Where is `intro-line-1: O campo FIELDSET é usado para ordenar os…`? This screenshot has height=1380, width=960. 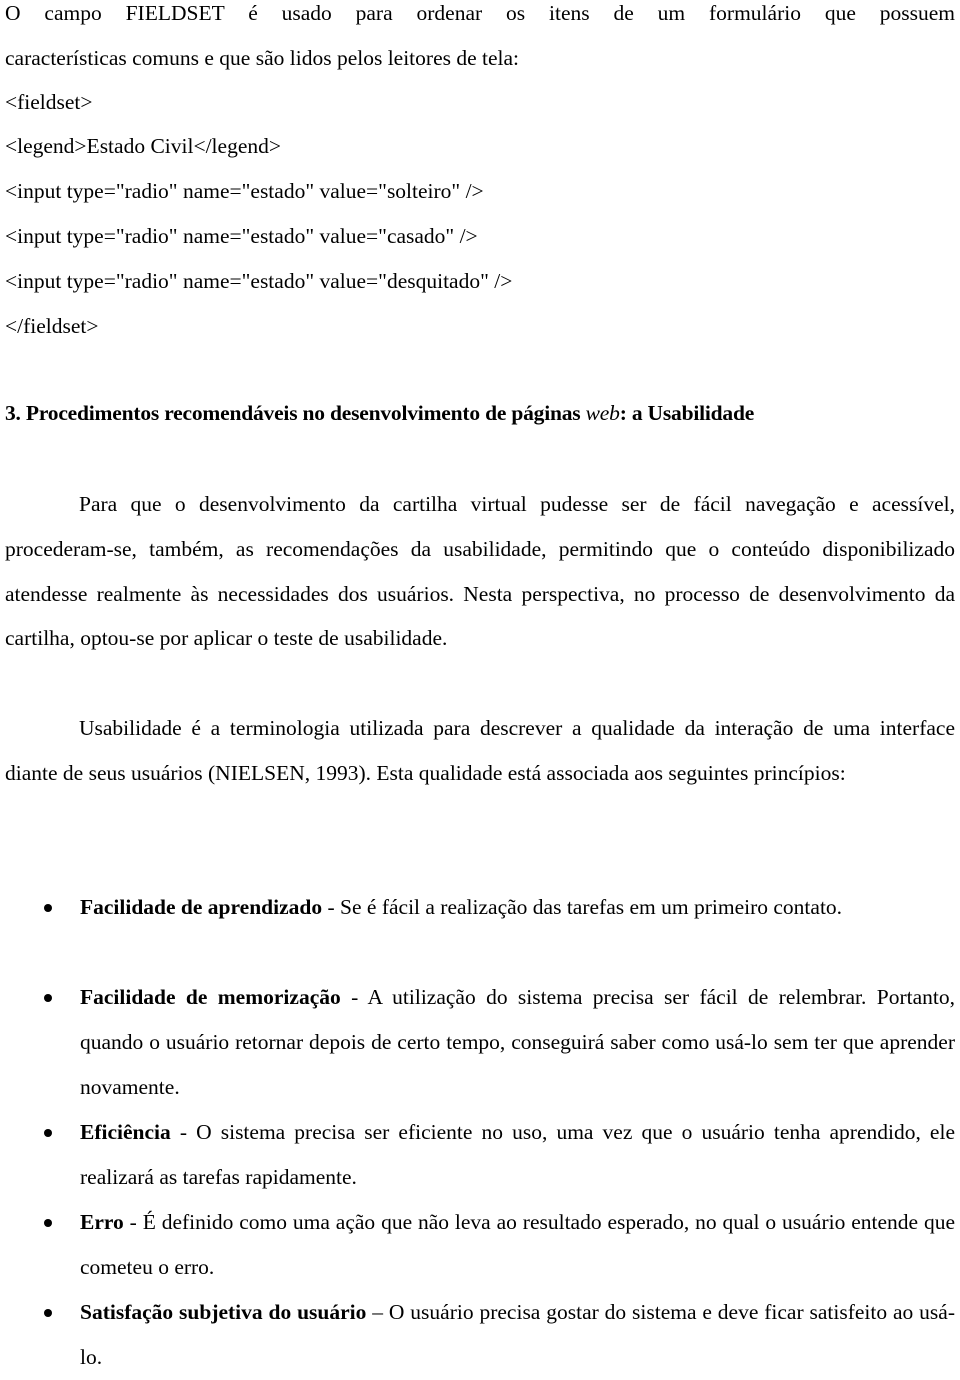 intro-line-1: O campo FIELDSET é usado para ordenar os… is located at coordinates (480, 13).